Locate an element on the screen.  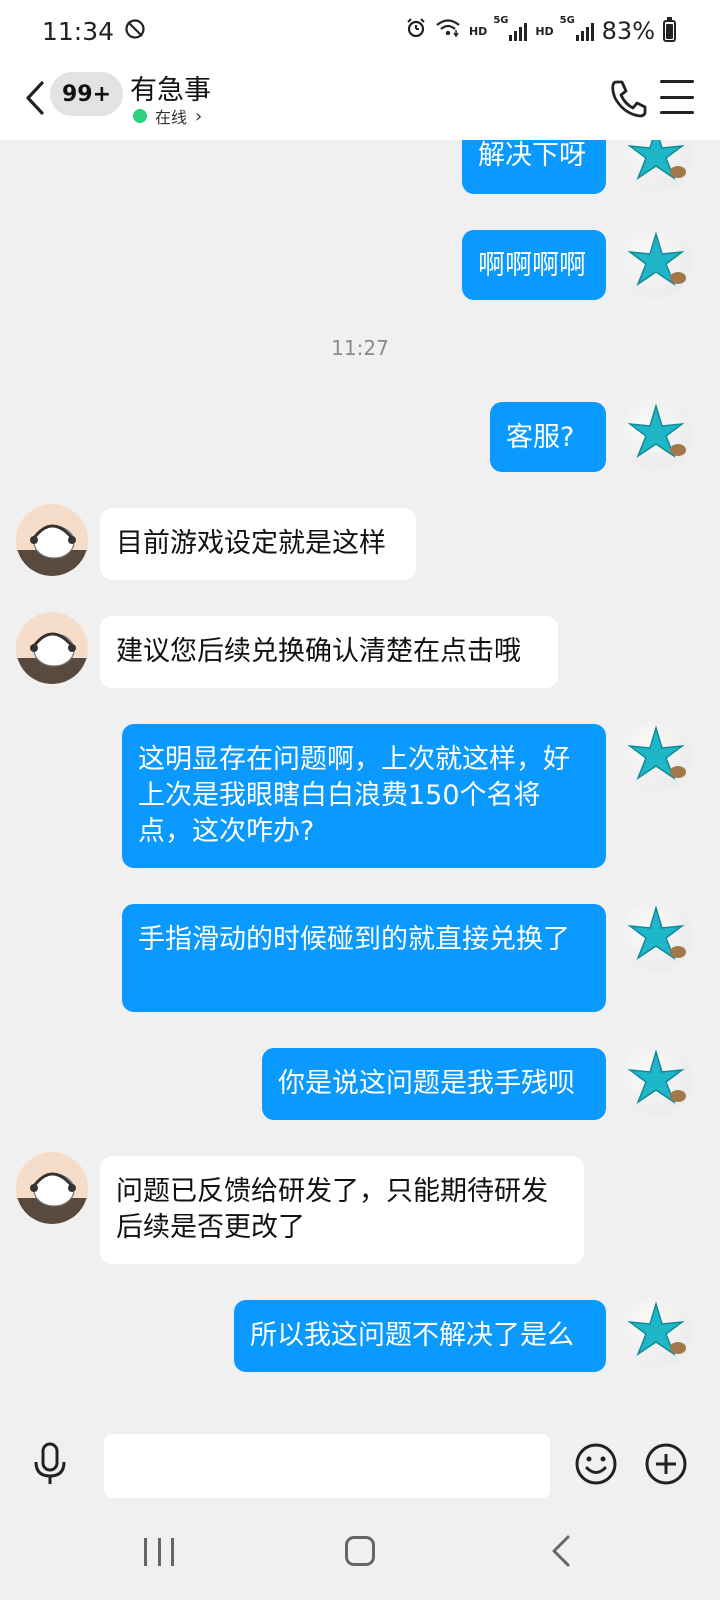
message-bubble-incoming: 建议您后续兑换确认清楚在点击哦 is located at coordinates (329, 652).